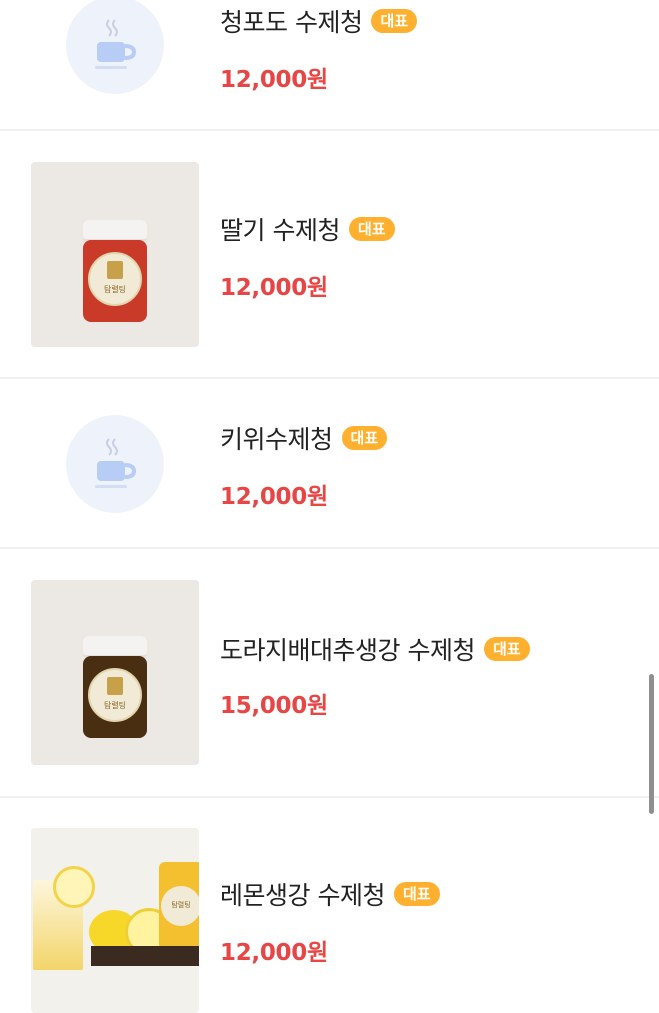  I want to click on product-name: 도라지배대추생강 수제청, so click(347, 650).